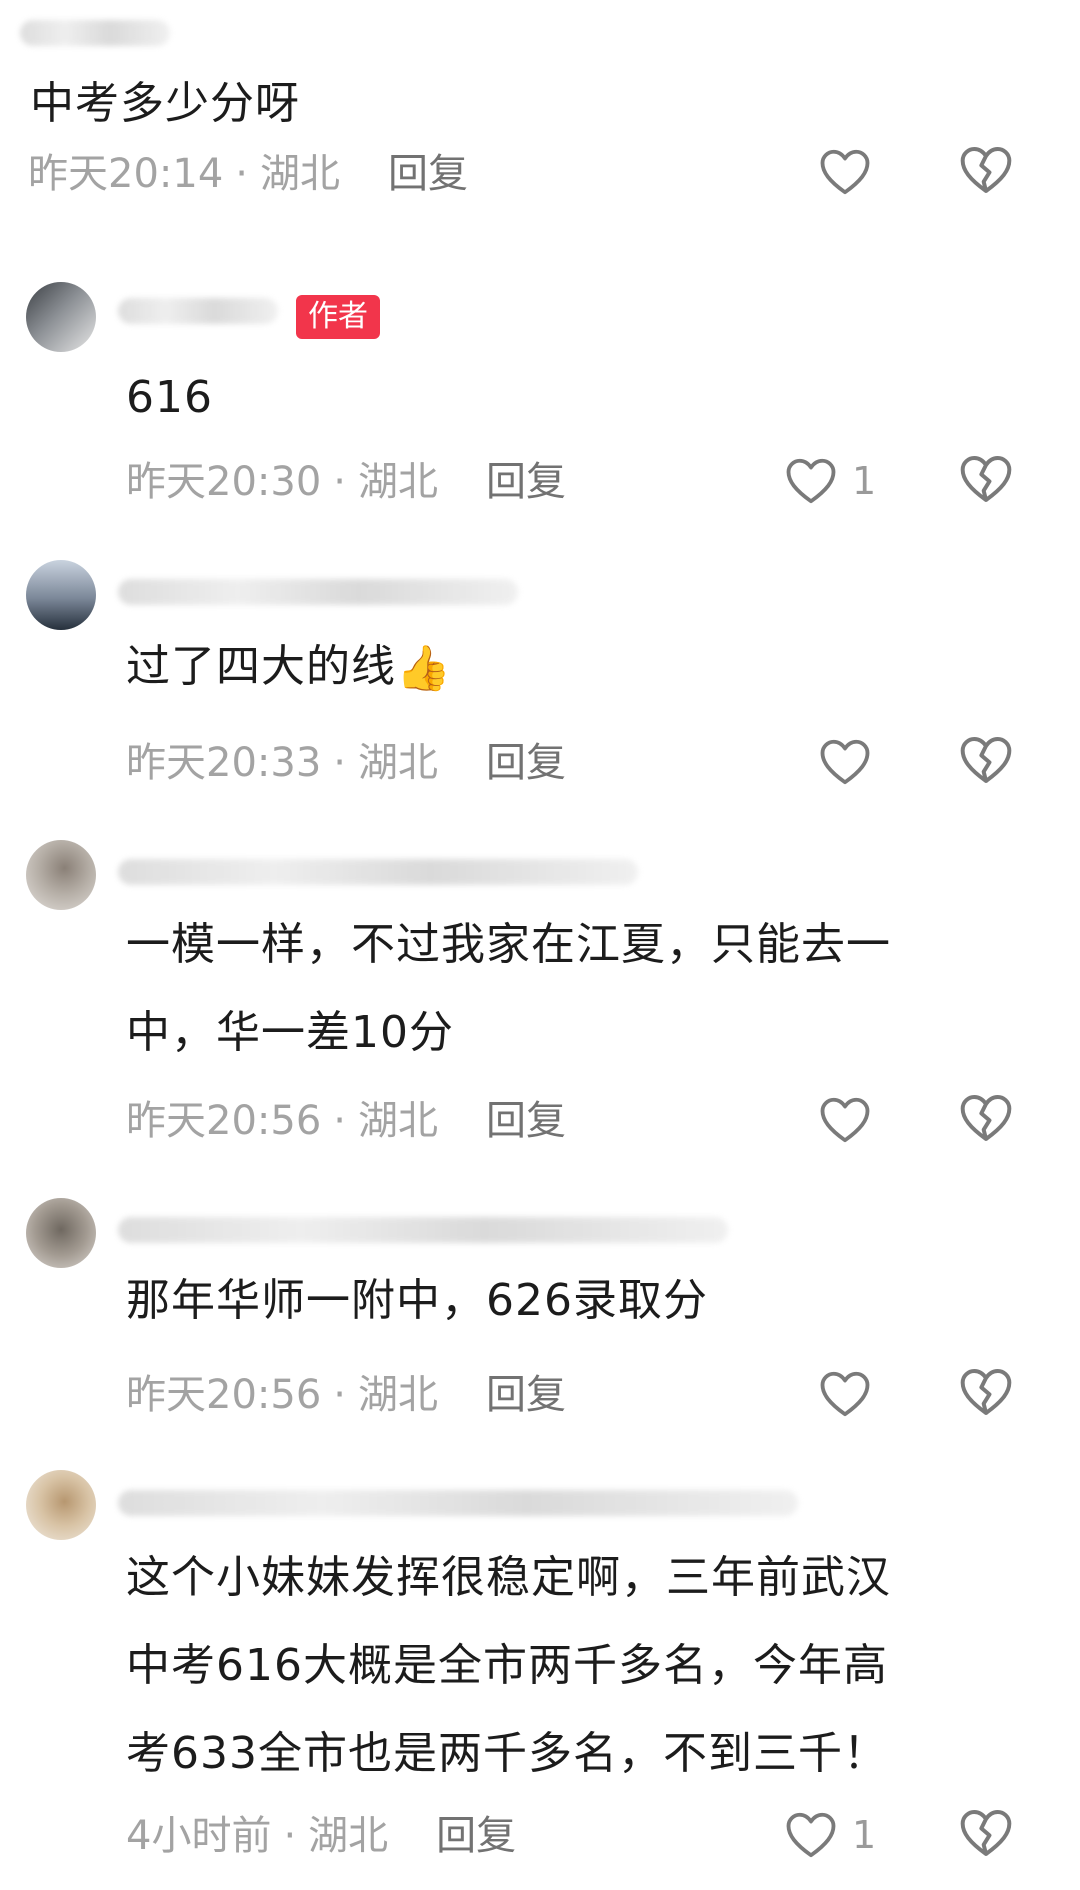  What do you see at coordinates (338, 317) in the screenshot?
I see `author-badge: 作者` at bounding box center [338, 317].